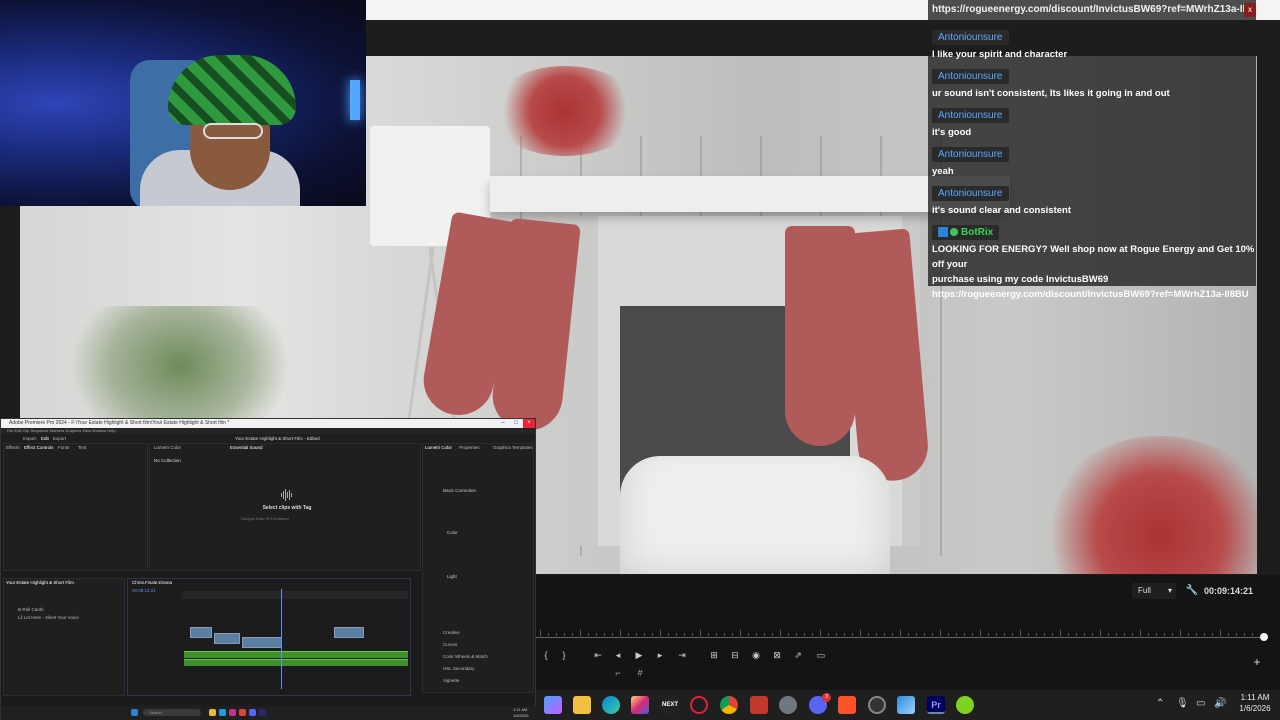 Image resolution: width=1280 pixels, height=720 pixels. What do you see at coordinates (452, 532) in the screenshot?
I see `section-color: Color` at bounding box center [452, 532].